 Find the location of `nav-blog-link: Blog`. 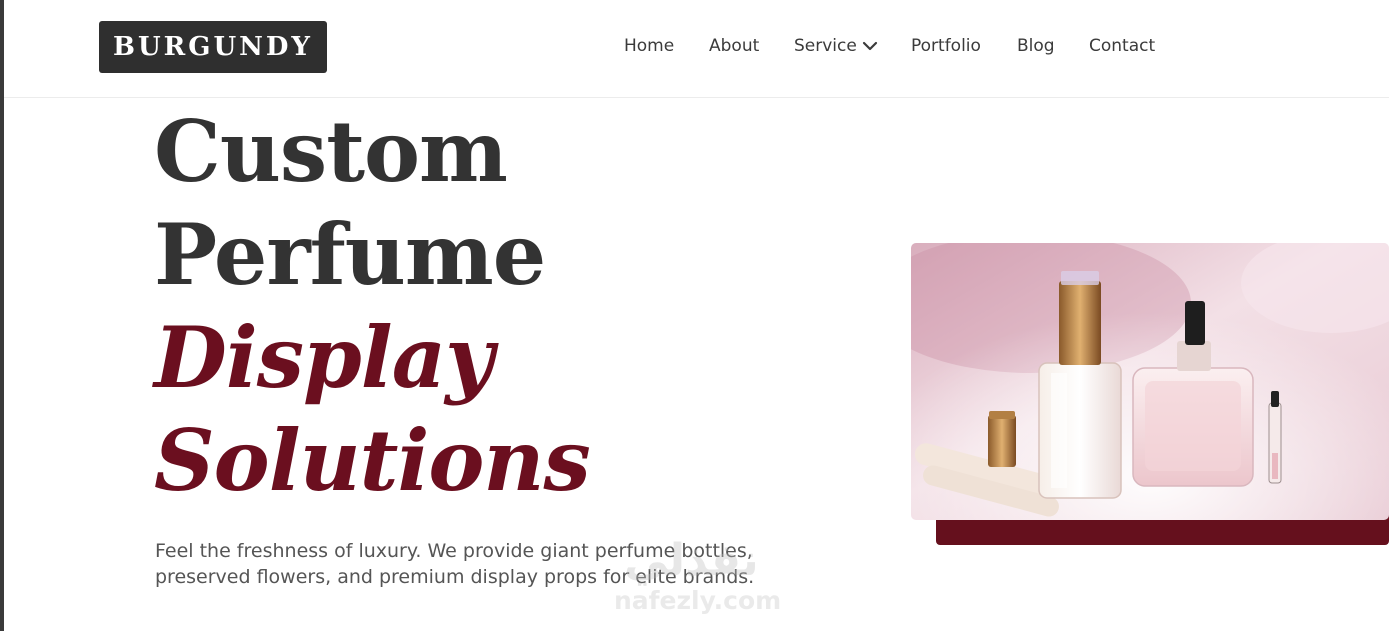

nav-blog-link: Blog is located at coordinates (1036, 46).